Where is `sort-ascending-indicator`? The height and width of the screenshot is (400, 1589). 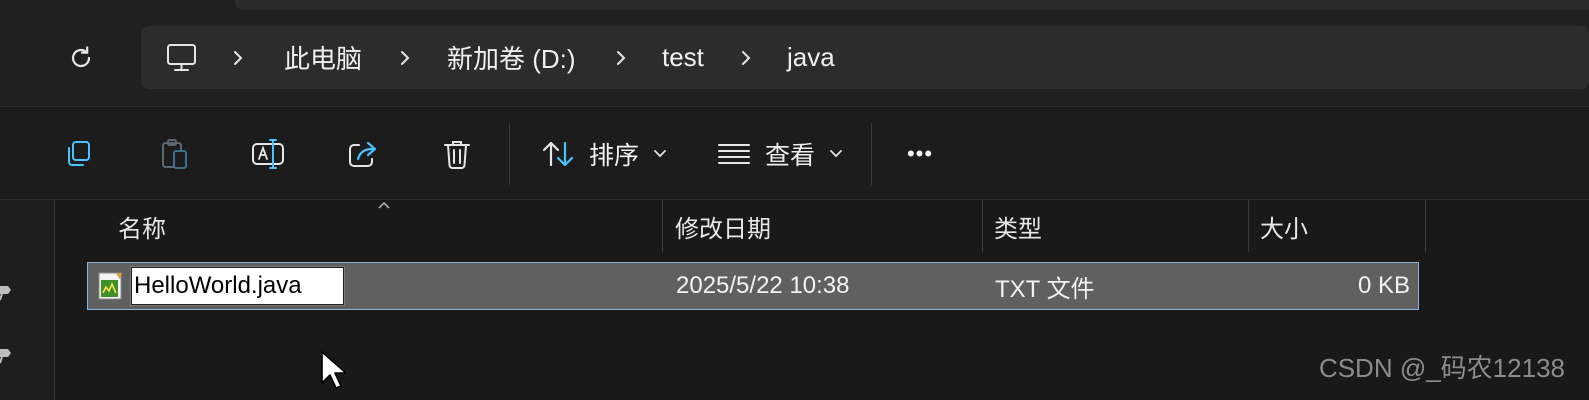
sort-ascending-indicator is located at coordinates (384, 205).